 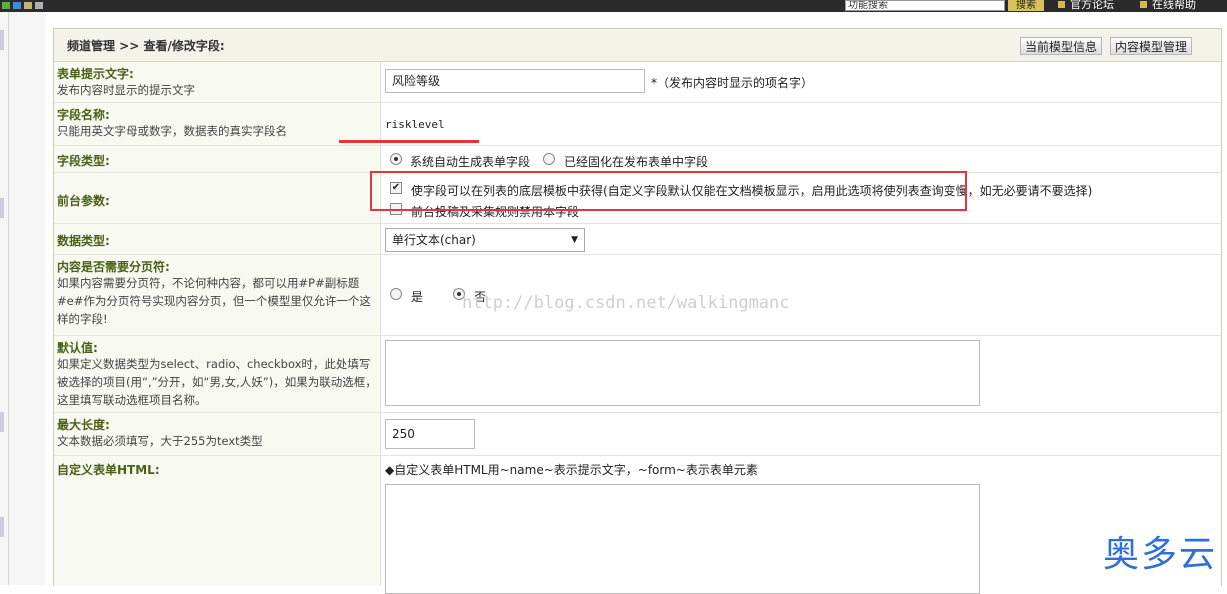 What do you see at coordinates (637, 45) in the screenshot?
I see `panel-header: 频道管理 >> 查看/修改字段: 当前模型信息 内容模型管理` at bounding box center [637, 45].